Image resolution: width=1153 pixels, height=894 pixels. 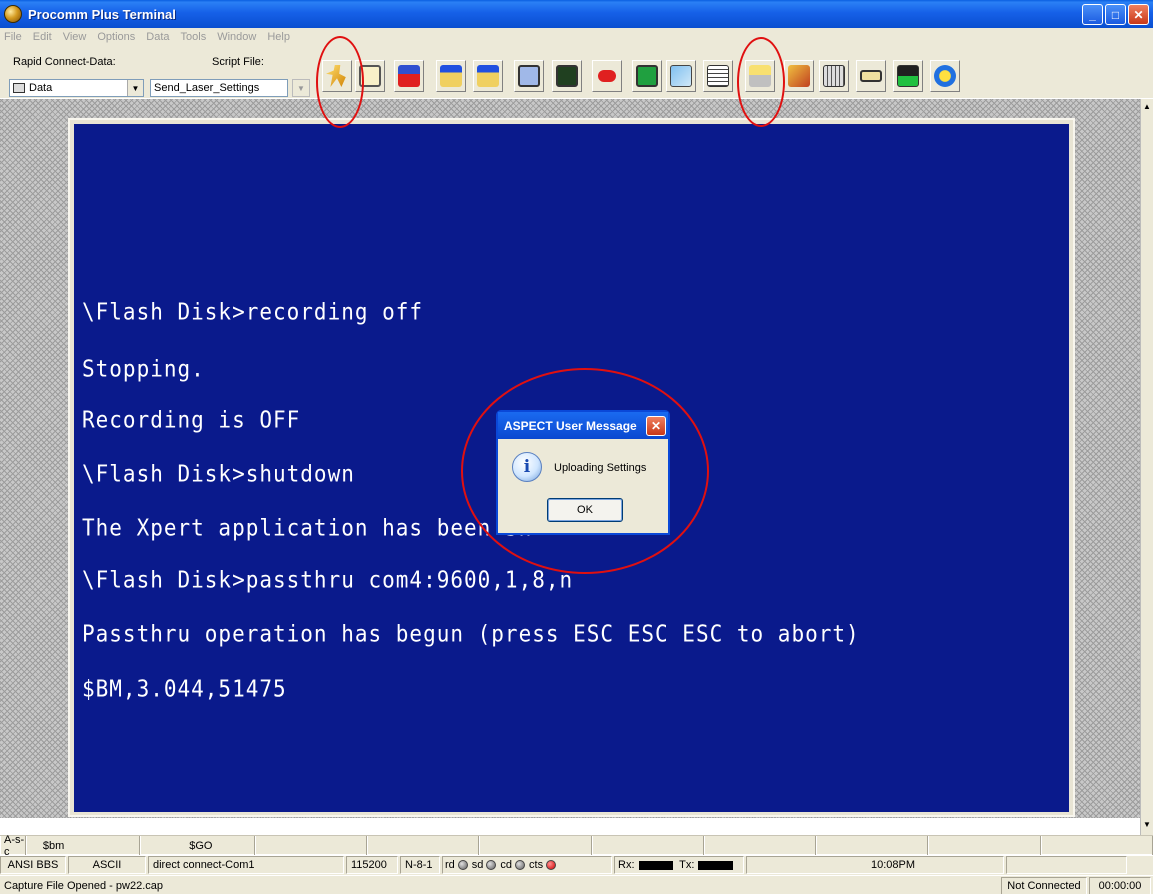 I want to click on mode-icon, so click(x=409, y=76).